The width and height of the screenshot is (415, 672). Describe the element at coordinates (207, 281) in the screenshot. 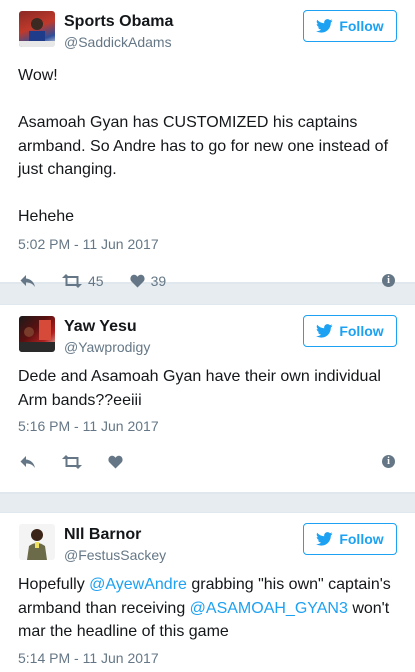

I see `tweet-actions: 45 39 i` at that location.